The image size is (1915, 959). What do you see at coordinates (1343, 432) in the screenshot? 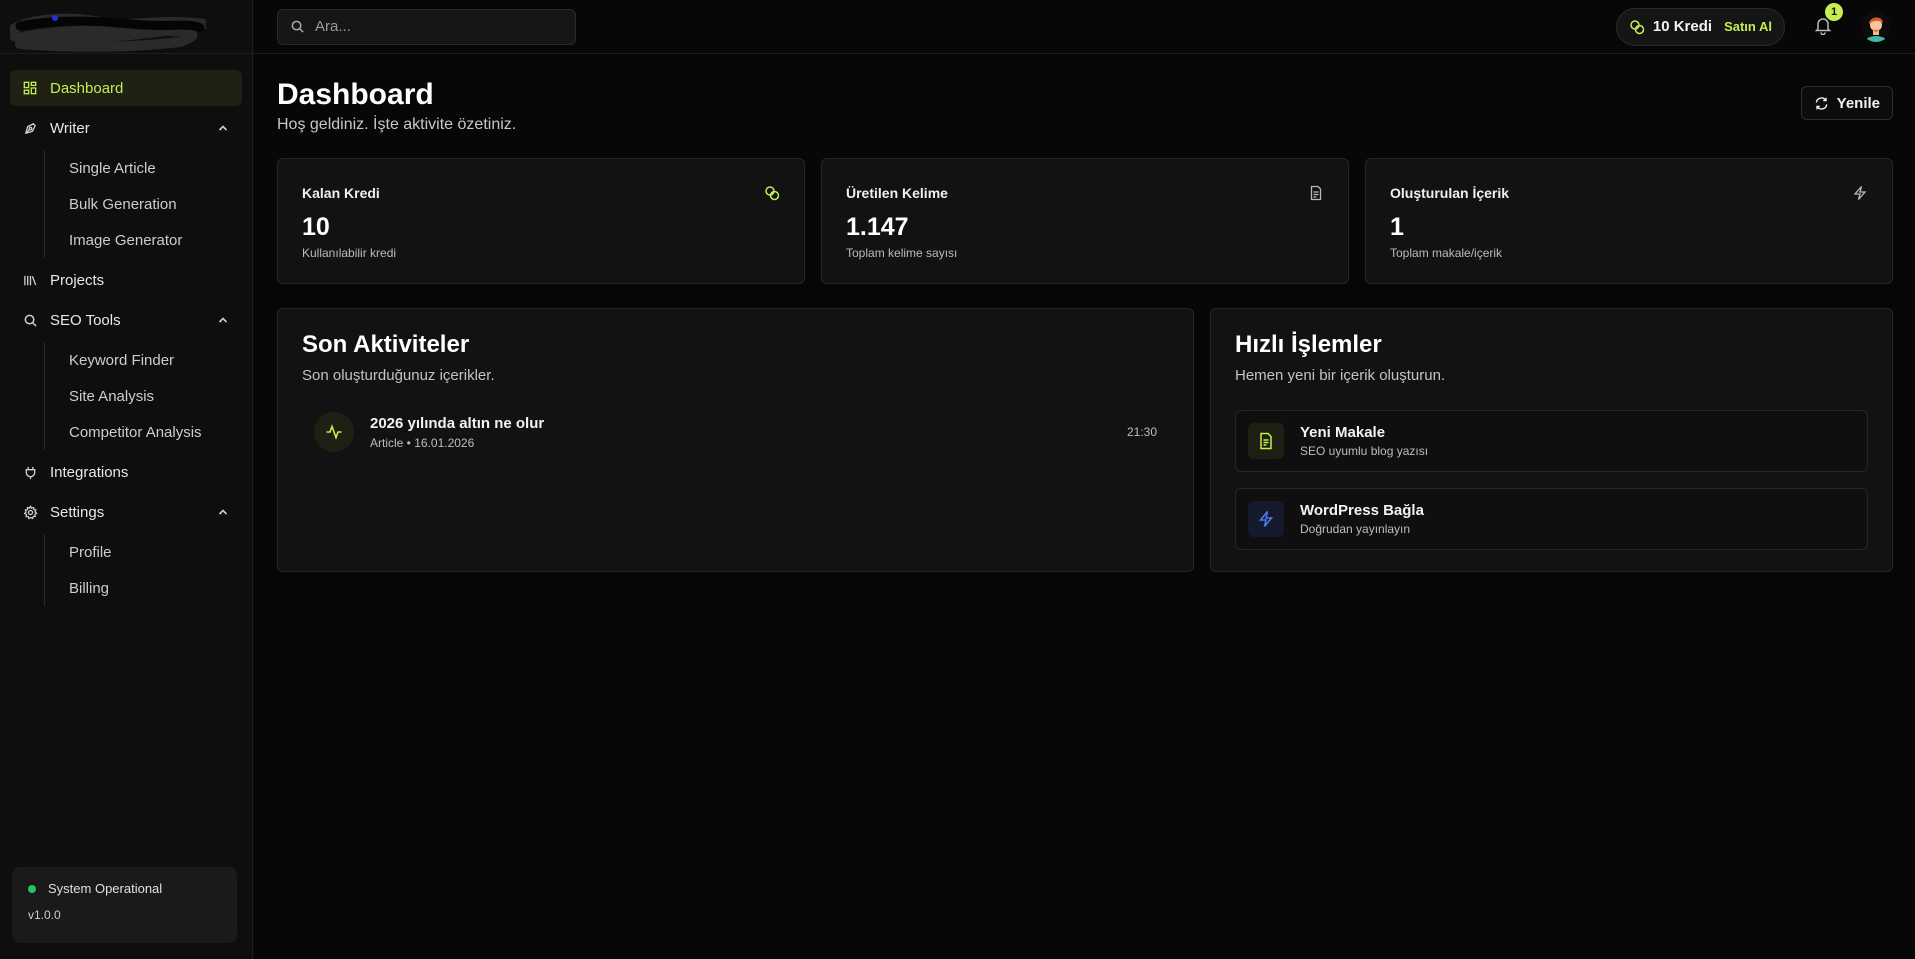
I see `quick-action-title: Yeni Makale` at bounding box center [1343, 432].